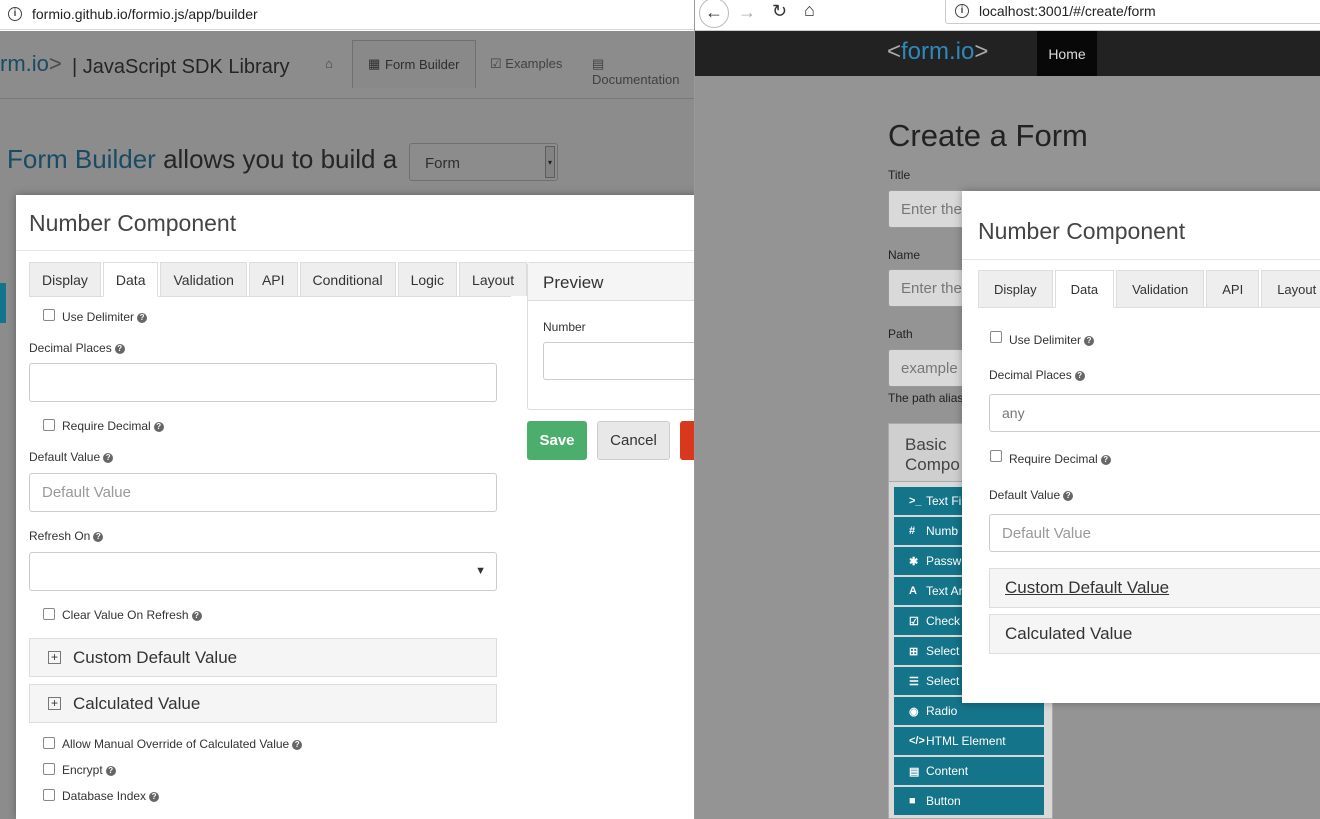 The width and height of the screenshot is (1320, 819). I want to click on component-label: Text Fi, so click(944, 501).